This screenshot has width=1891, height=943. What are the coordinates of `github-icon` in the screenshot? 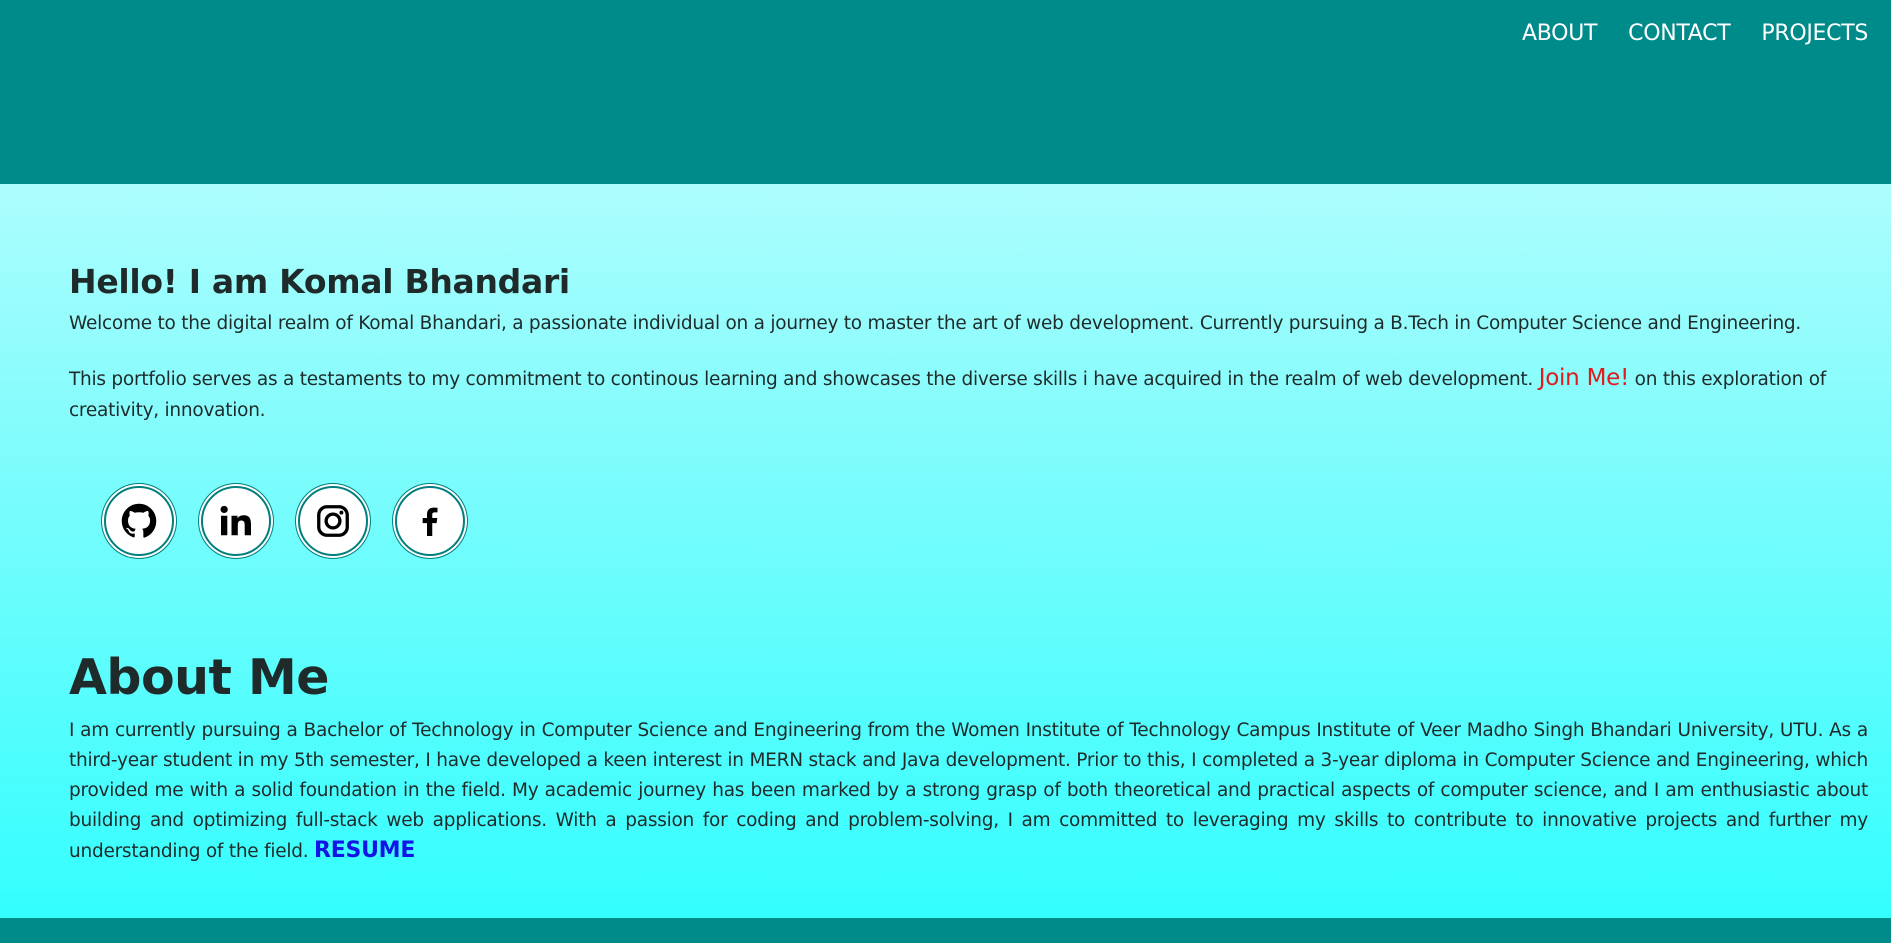 It's located at (139, 520).